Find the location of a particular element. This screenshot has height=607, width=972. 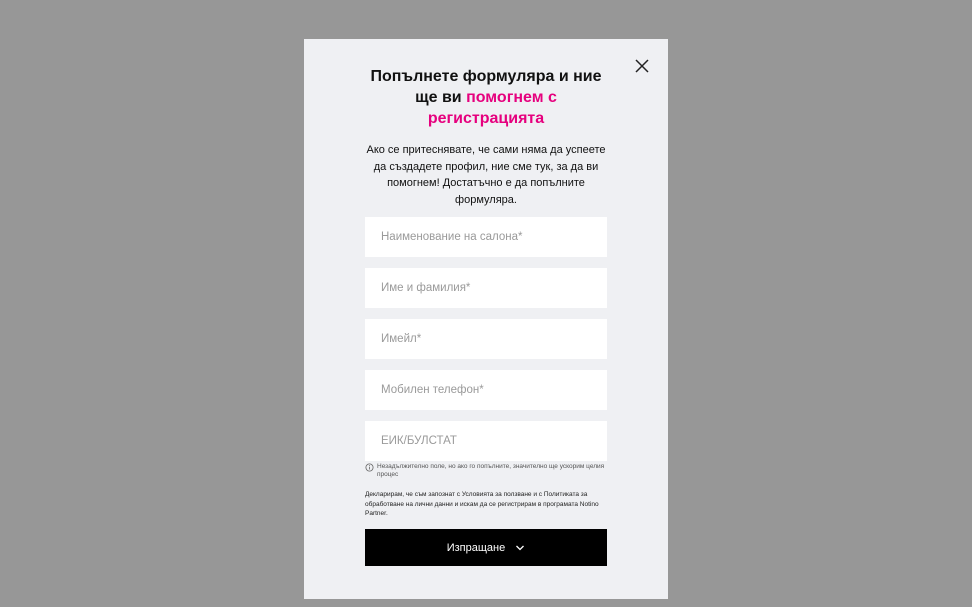

chevron-down-icon is located at coordinates (520, 547).